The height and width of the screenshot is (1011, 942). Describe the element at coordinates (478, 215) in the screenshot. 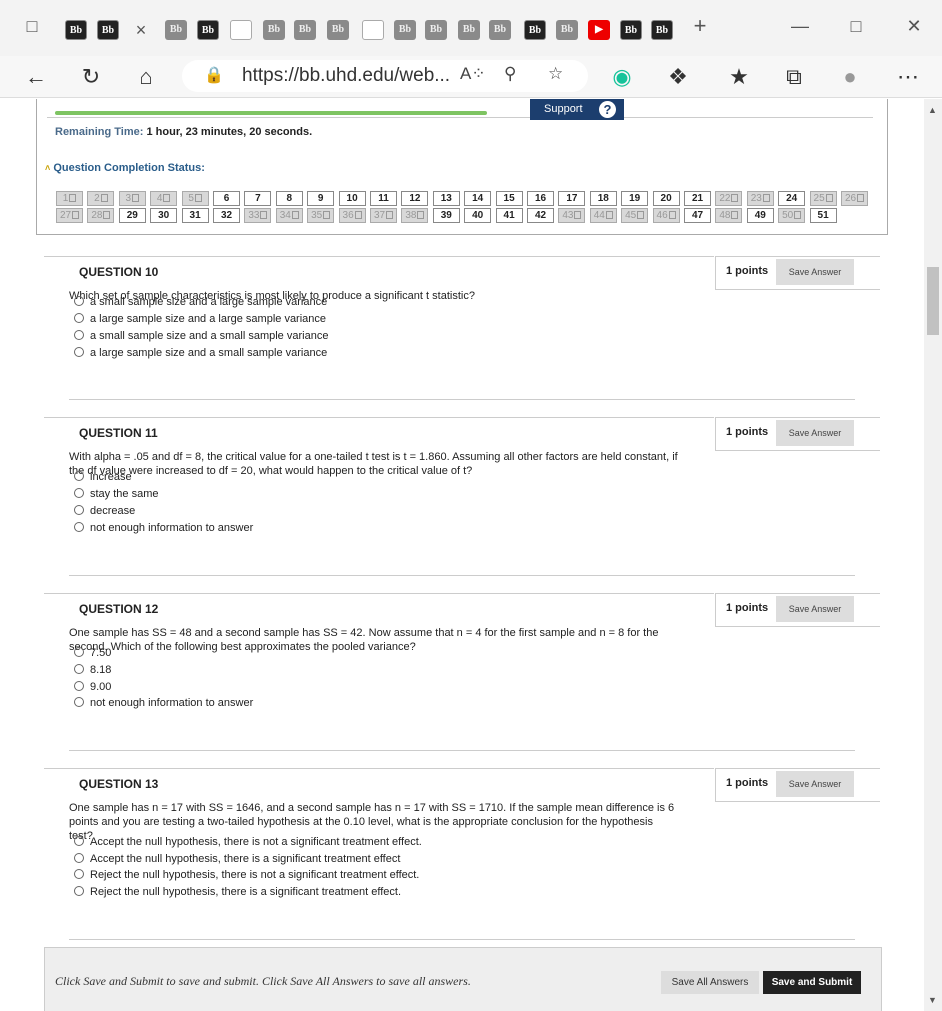

I see `question-nav-40: 40` at that location.